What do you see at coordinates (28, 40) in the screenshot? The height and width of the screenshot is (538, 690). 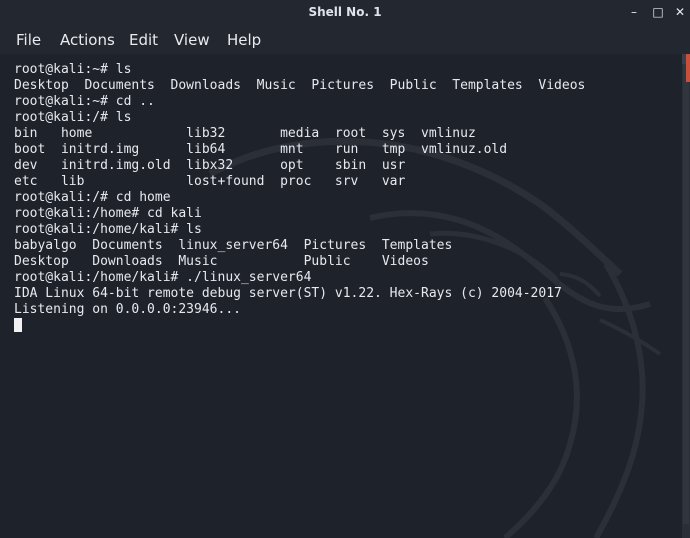 I see `menu-file: File` at bounding box center [28, 40].